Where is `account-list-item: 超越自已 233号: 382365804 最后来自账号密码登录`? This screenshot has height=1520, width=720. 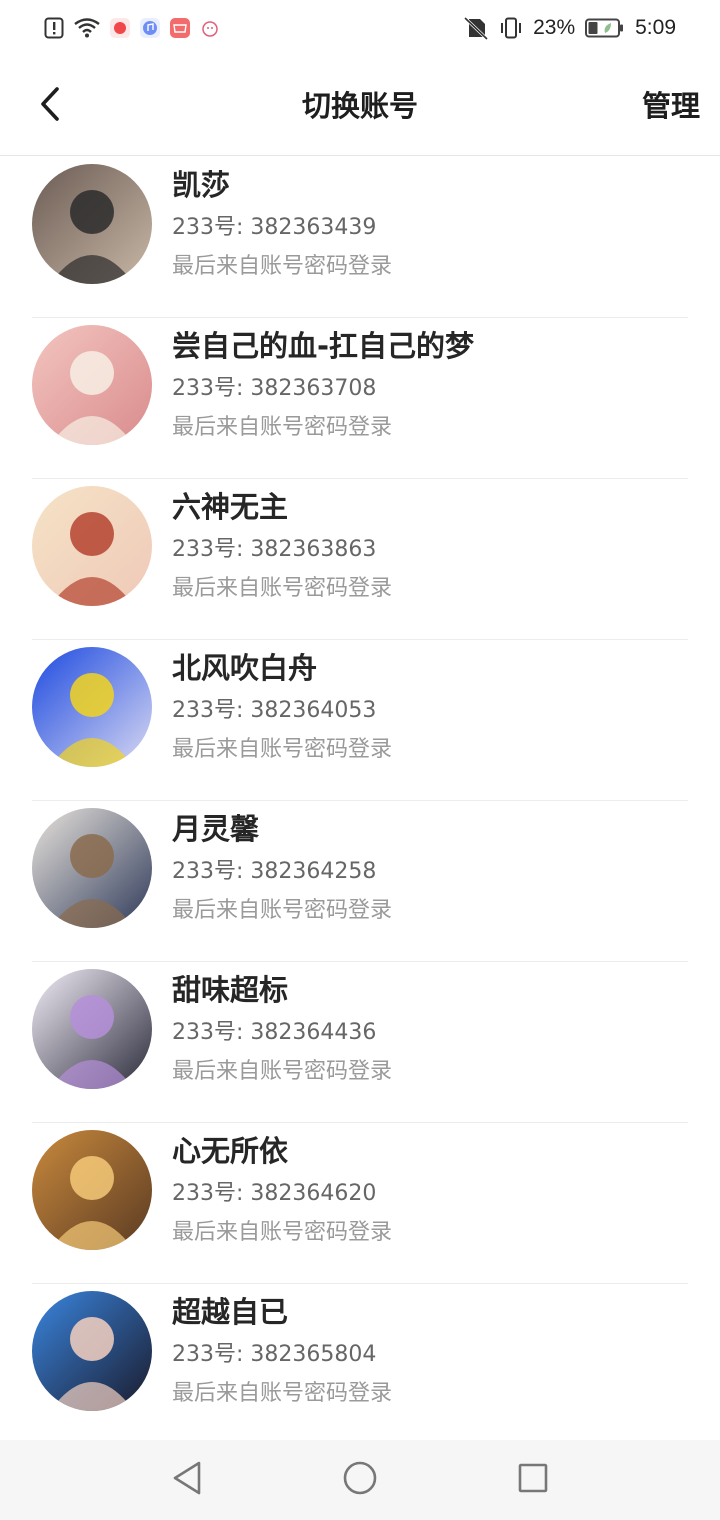 account-list-item: 超越自已 233号: 382365804 最后来自账号密码登录 is located at coordinates (360, 1364).